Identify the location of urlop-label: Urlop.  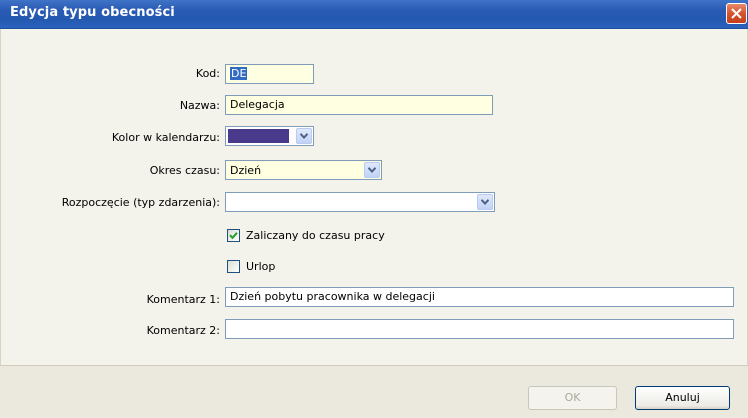
(260, 266).